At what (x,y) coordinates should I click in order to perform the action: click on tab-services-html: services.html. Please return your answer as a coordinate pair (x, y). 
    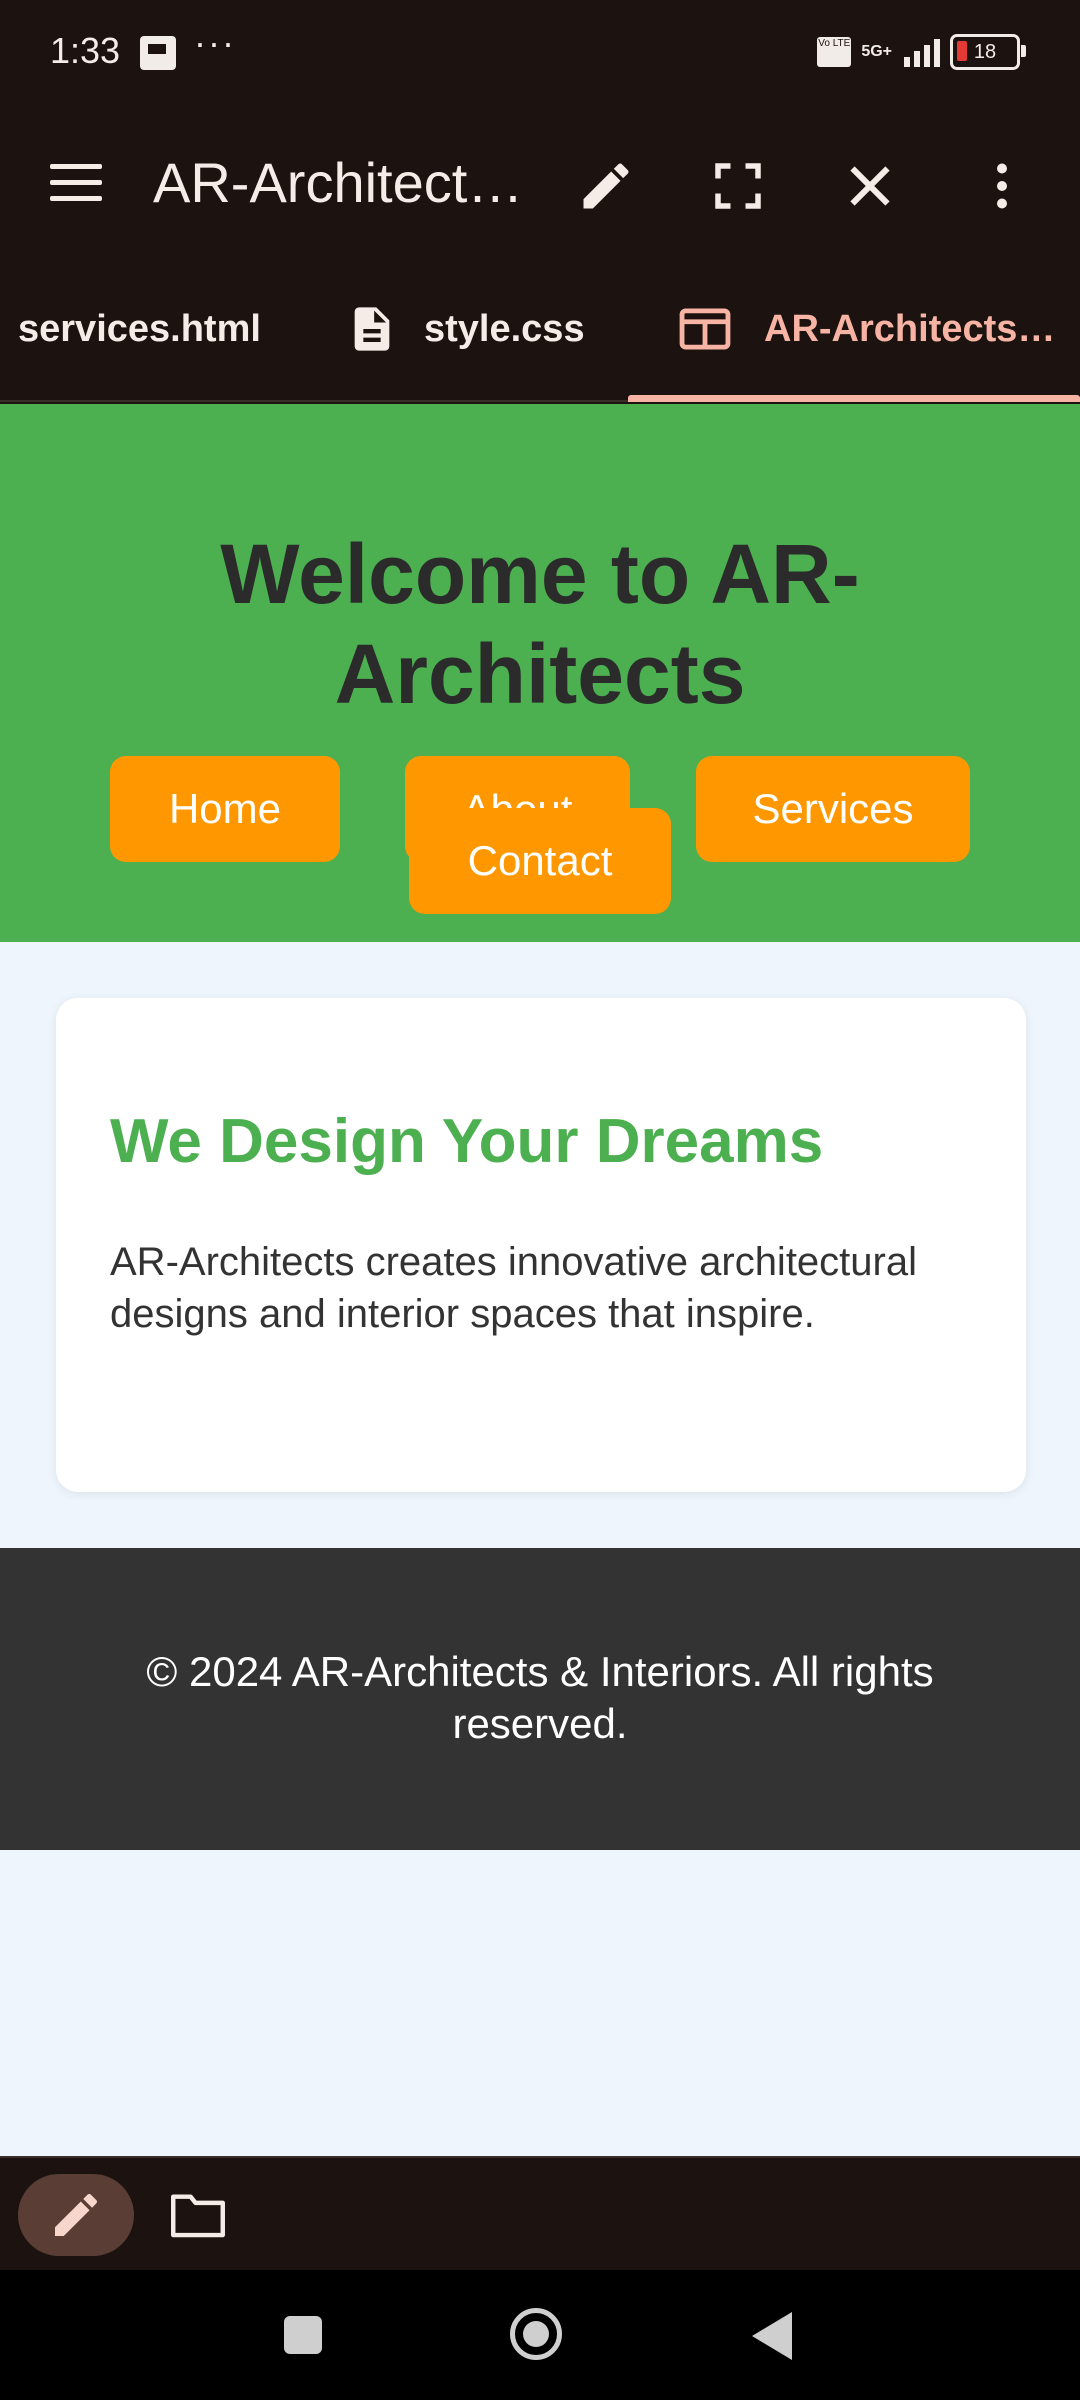
    Looking at the image, I should click on (139, 329).